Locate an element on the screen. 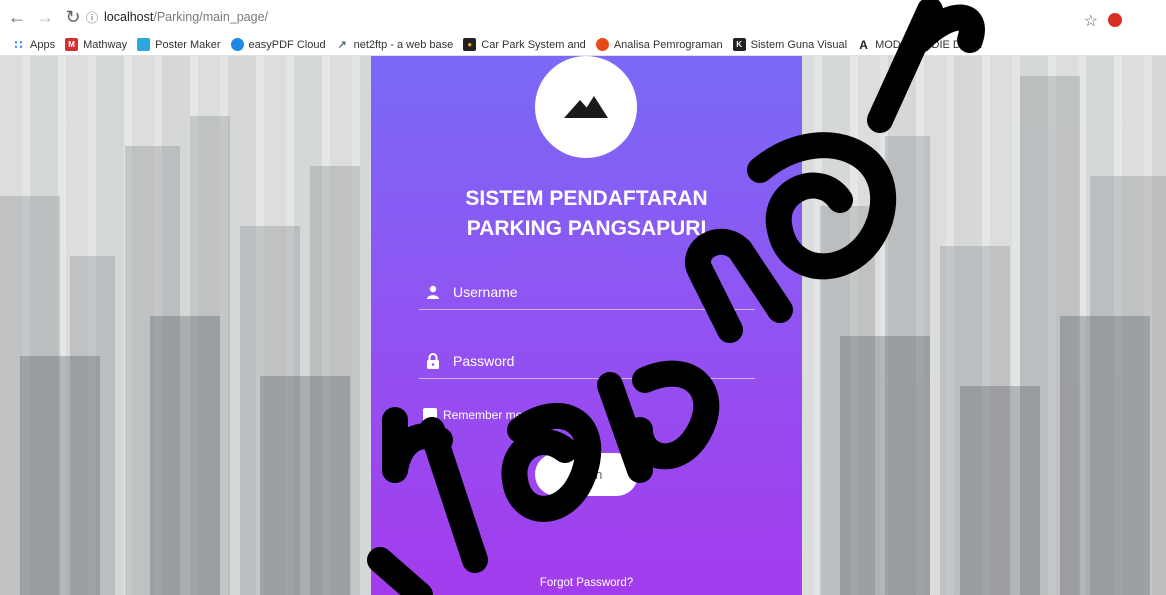  extension-icon is located at coordinates (1115, 20).